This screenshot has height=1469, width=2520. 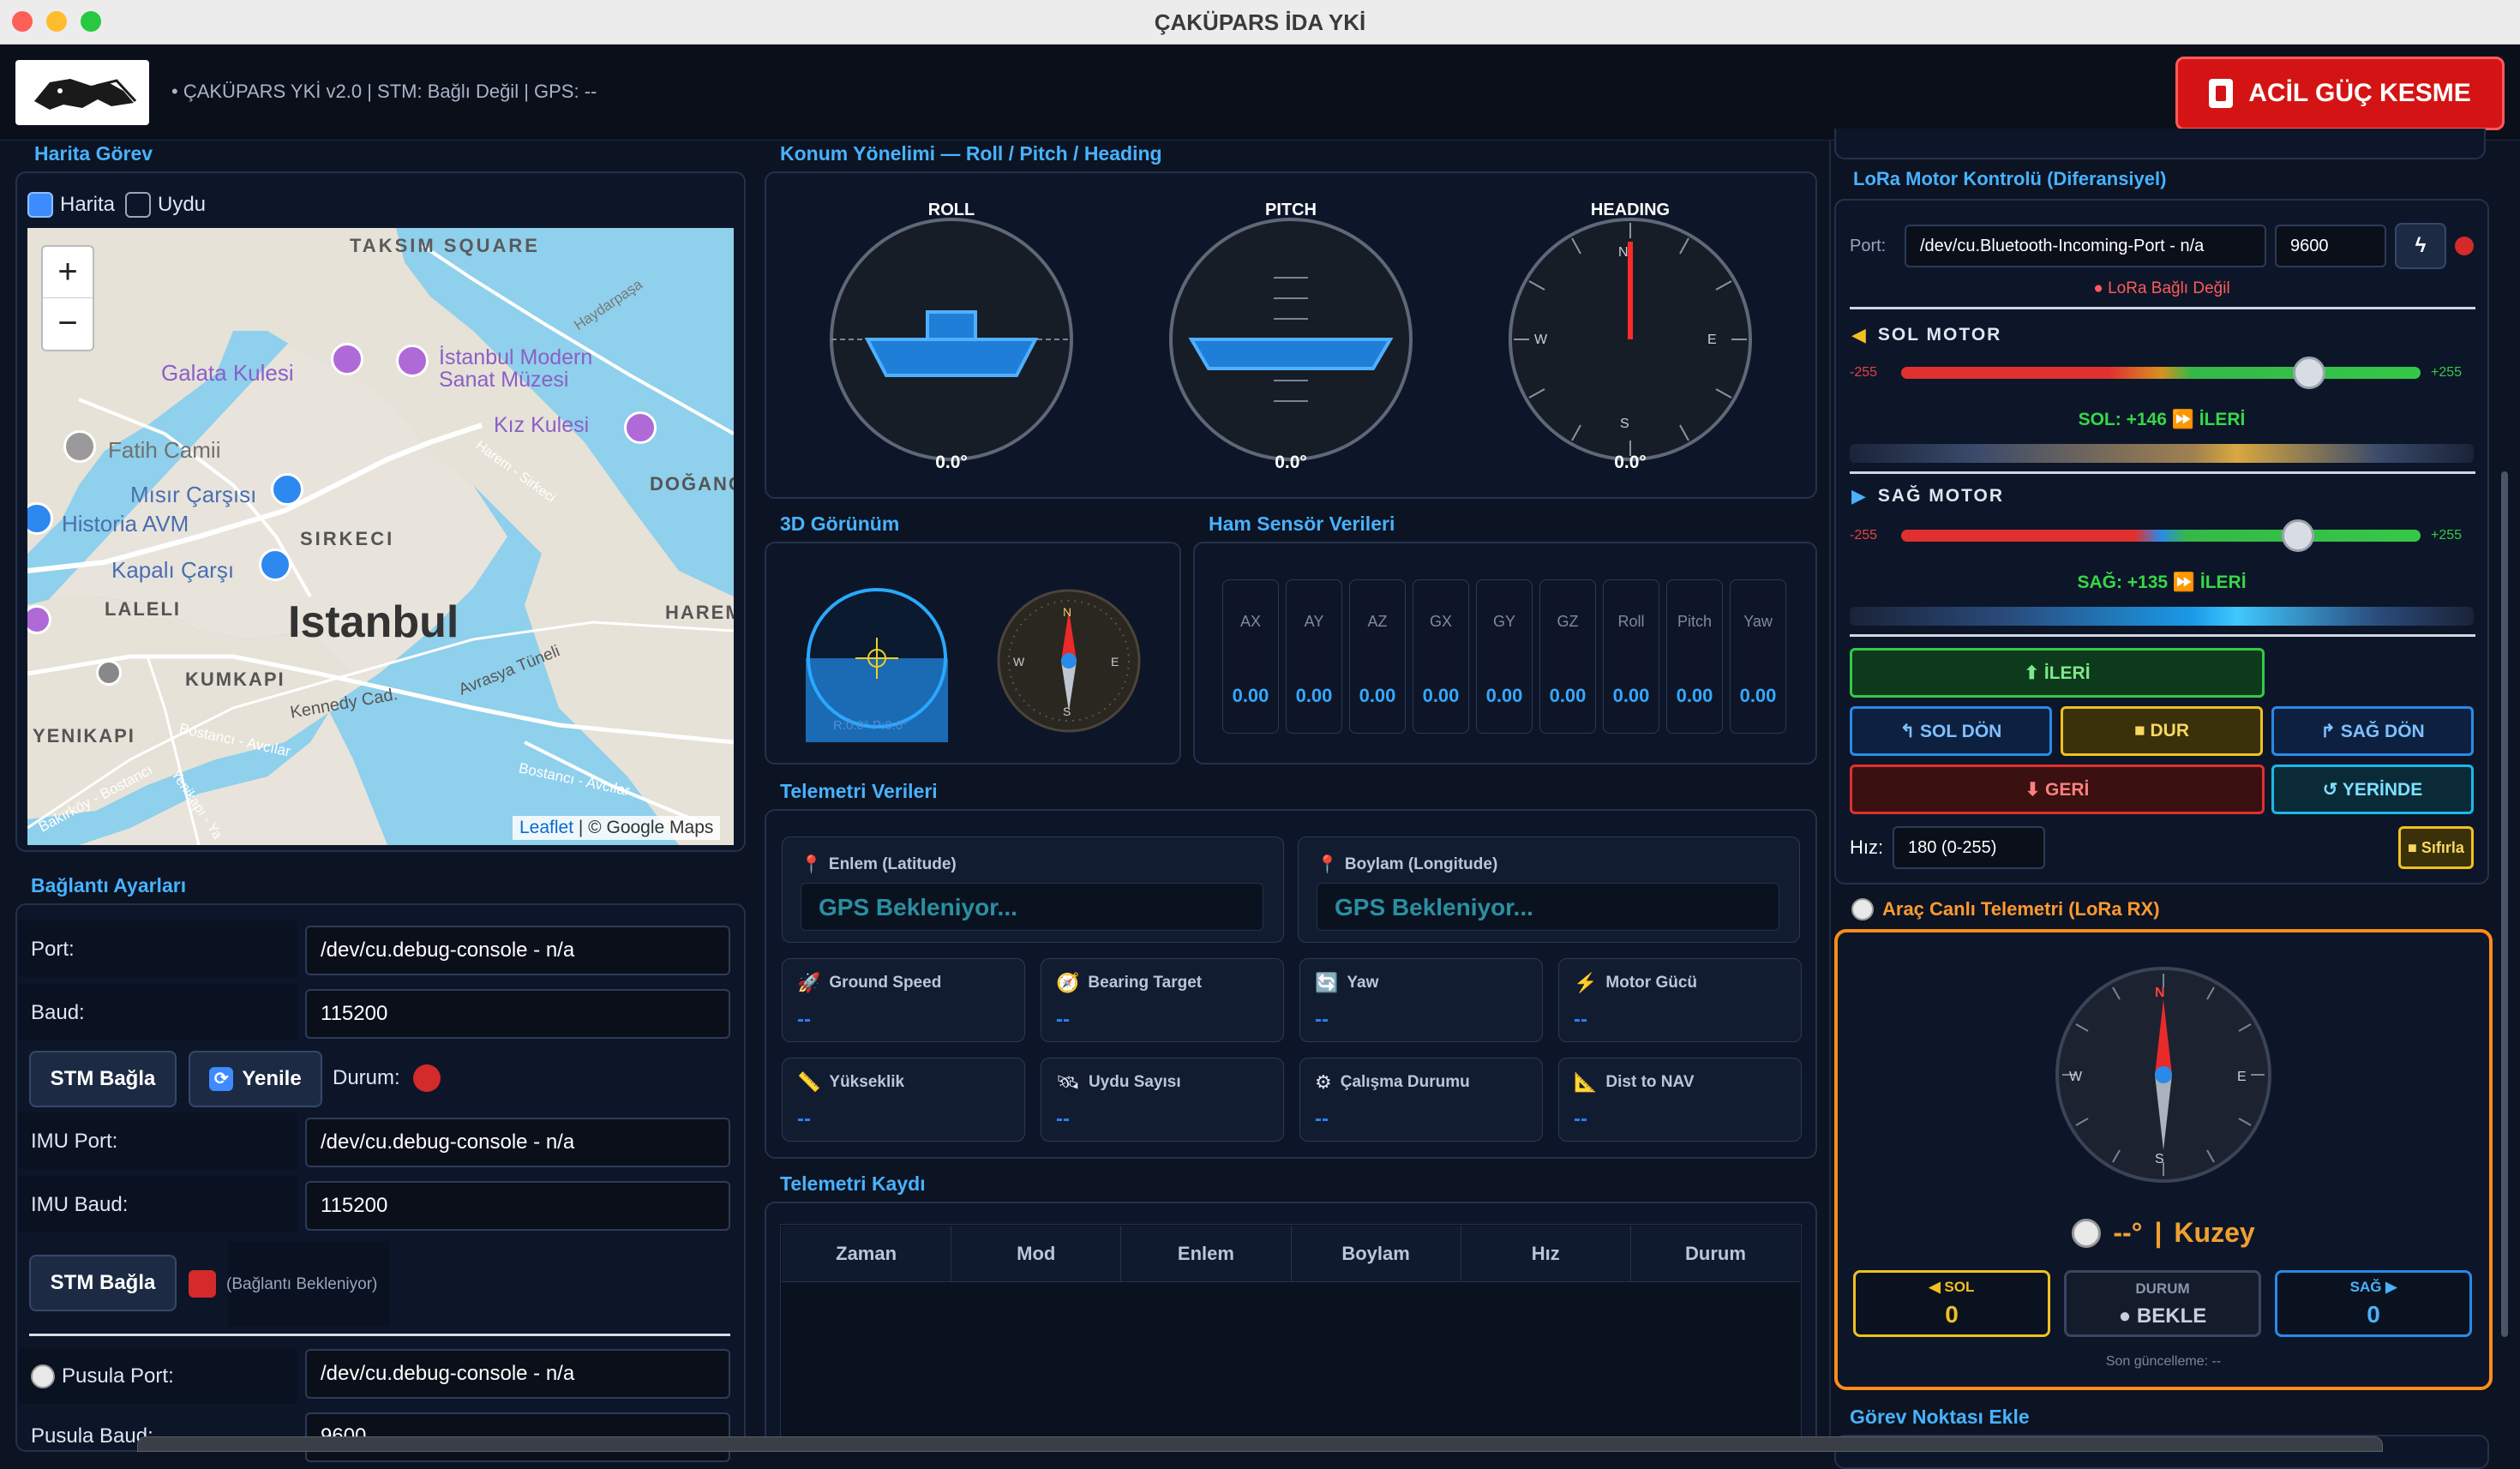 What do you see at coordinates (2010, 178) in the screenshot?
I see `lora-section-title: LoRa Motor Kontrolü (Diferansiyel)` at bounding box center [2010, 178].